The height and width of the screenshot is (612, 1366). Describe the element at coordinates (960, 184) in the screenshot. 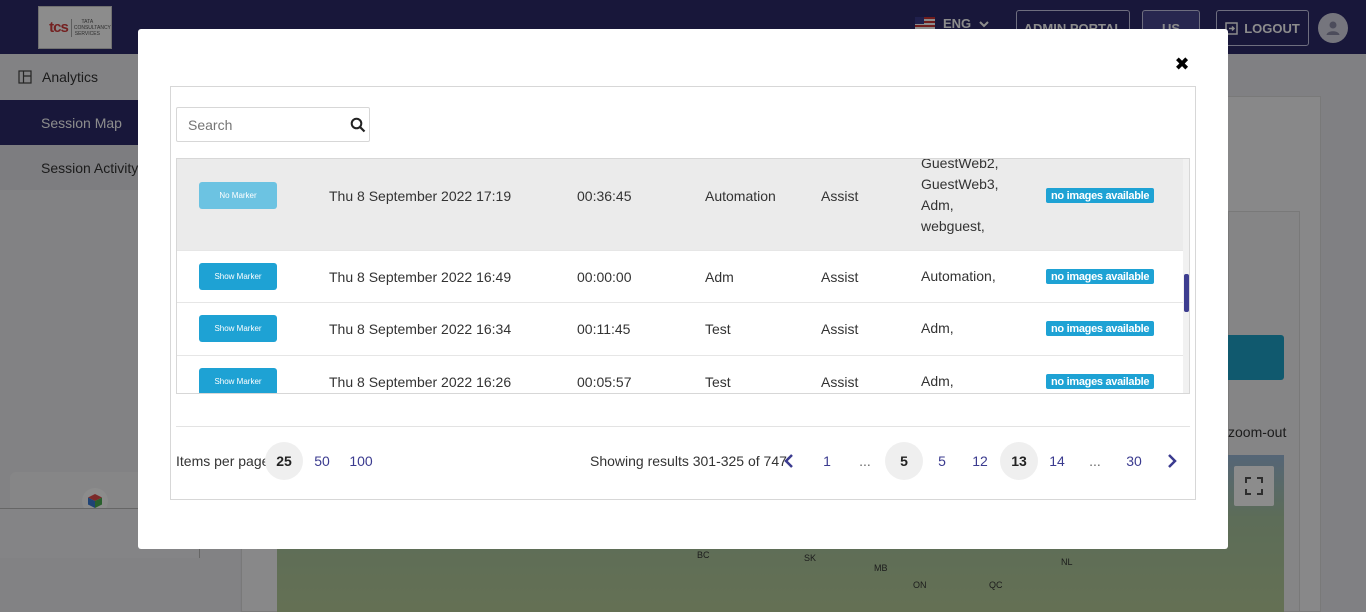

I see `participant: GuestWeb3,` at that location.